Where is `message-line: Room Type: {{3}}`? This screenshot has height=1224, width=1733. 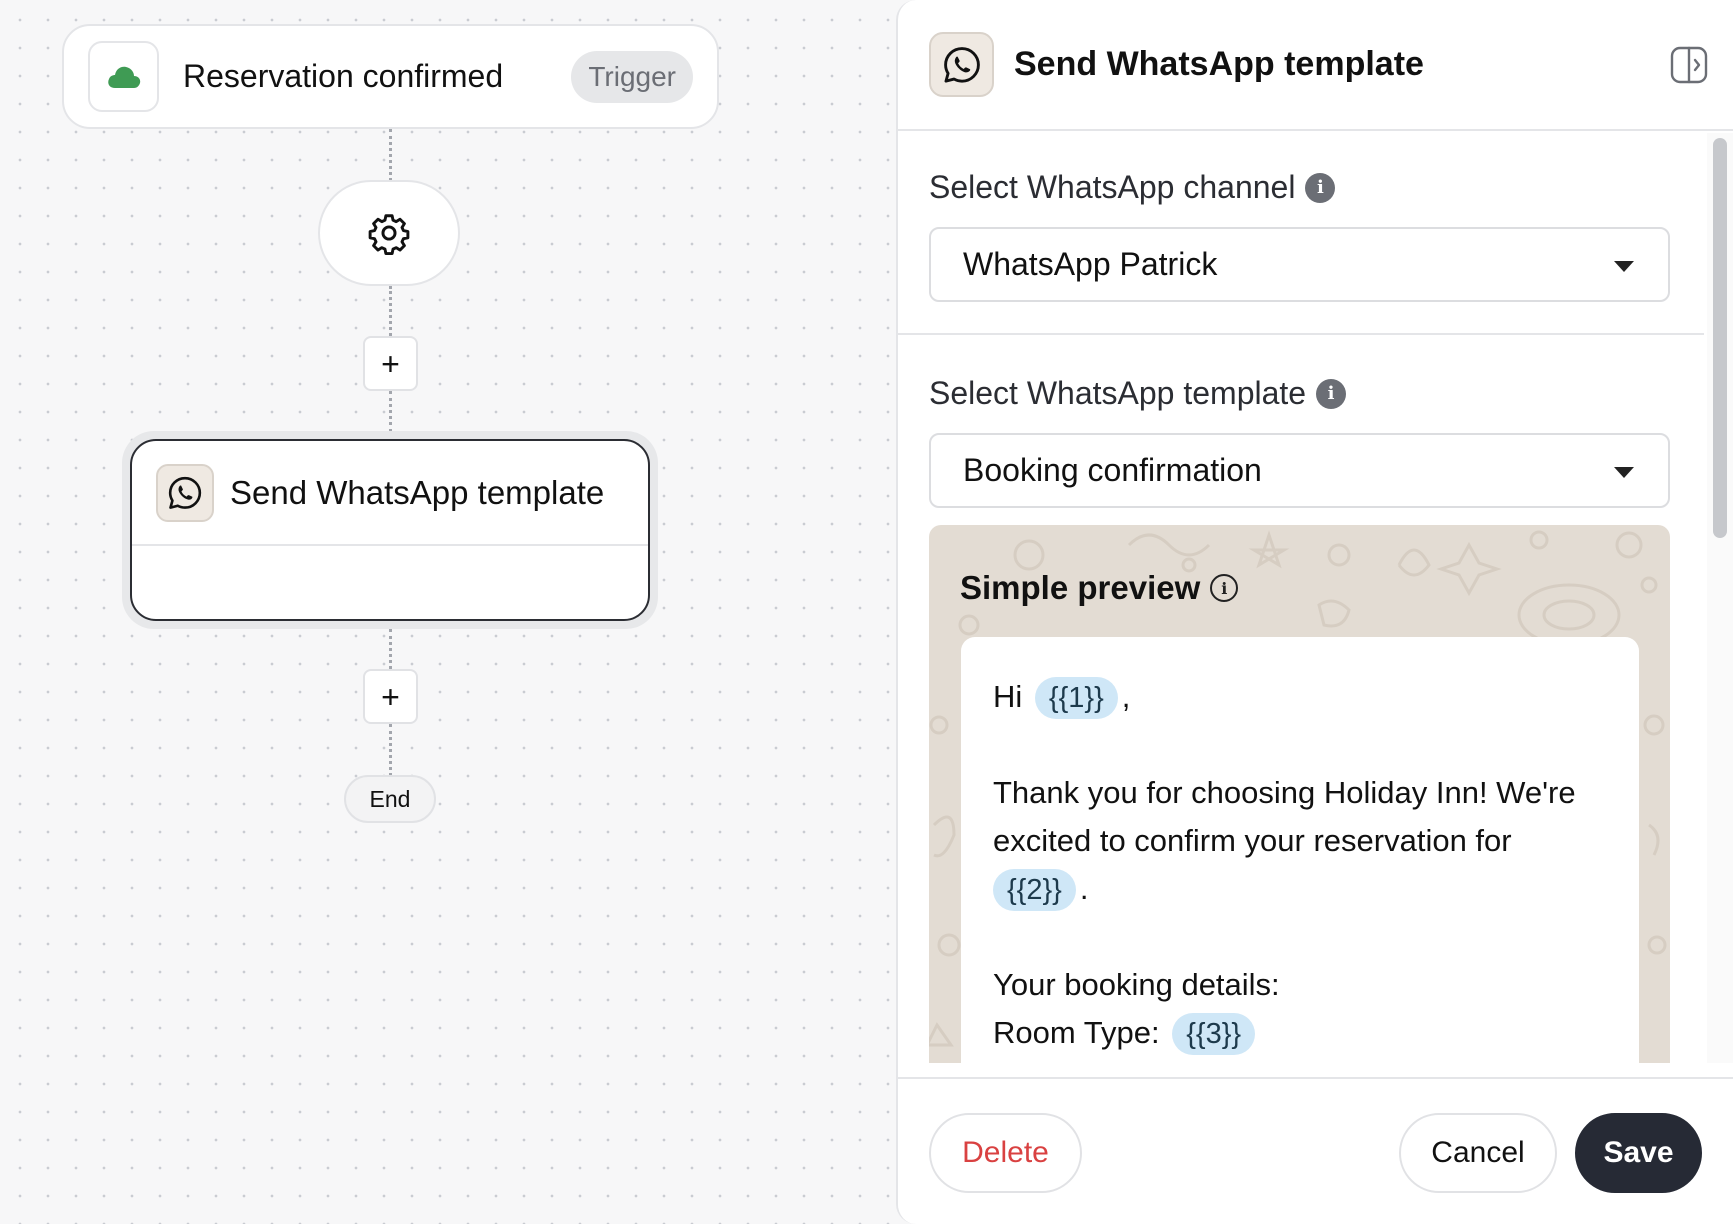 message-line: Room Type: {{3}} is located at coordinates (1300, 1033).